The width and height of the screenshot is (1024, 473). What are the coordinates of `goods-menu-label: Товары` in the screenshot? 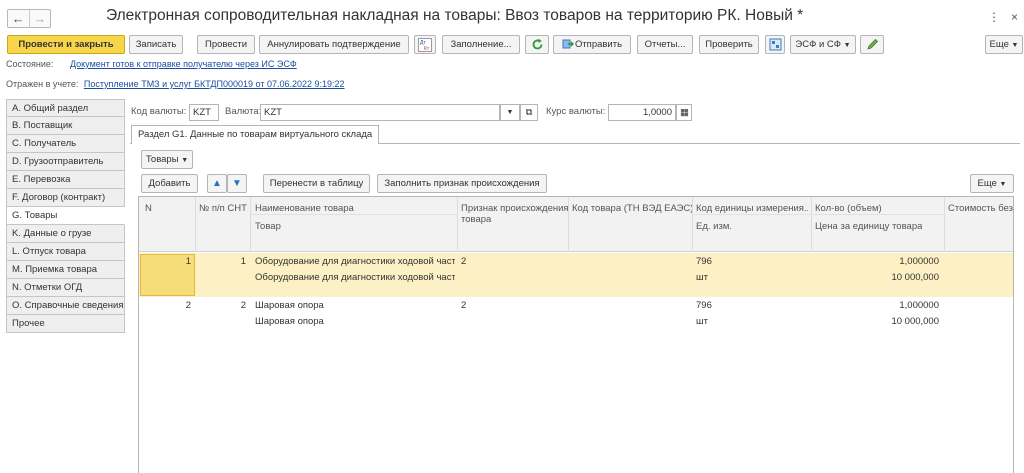 It's located at (162, 159).